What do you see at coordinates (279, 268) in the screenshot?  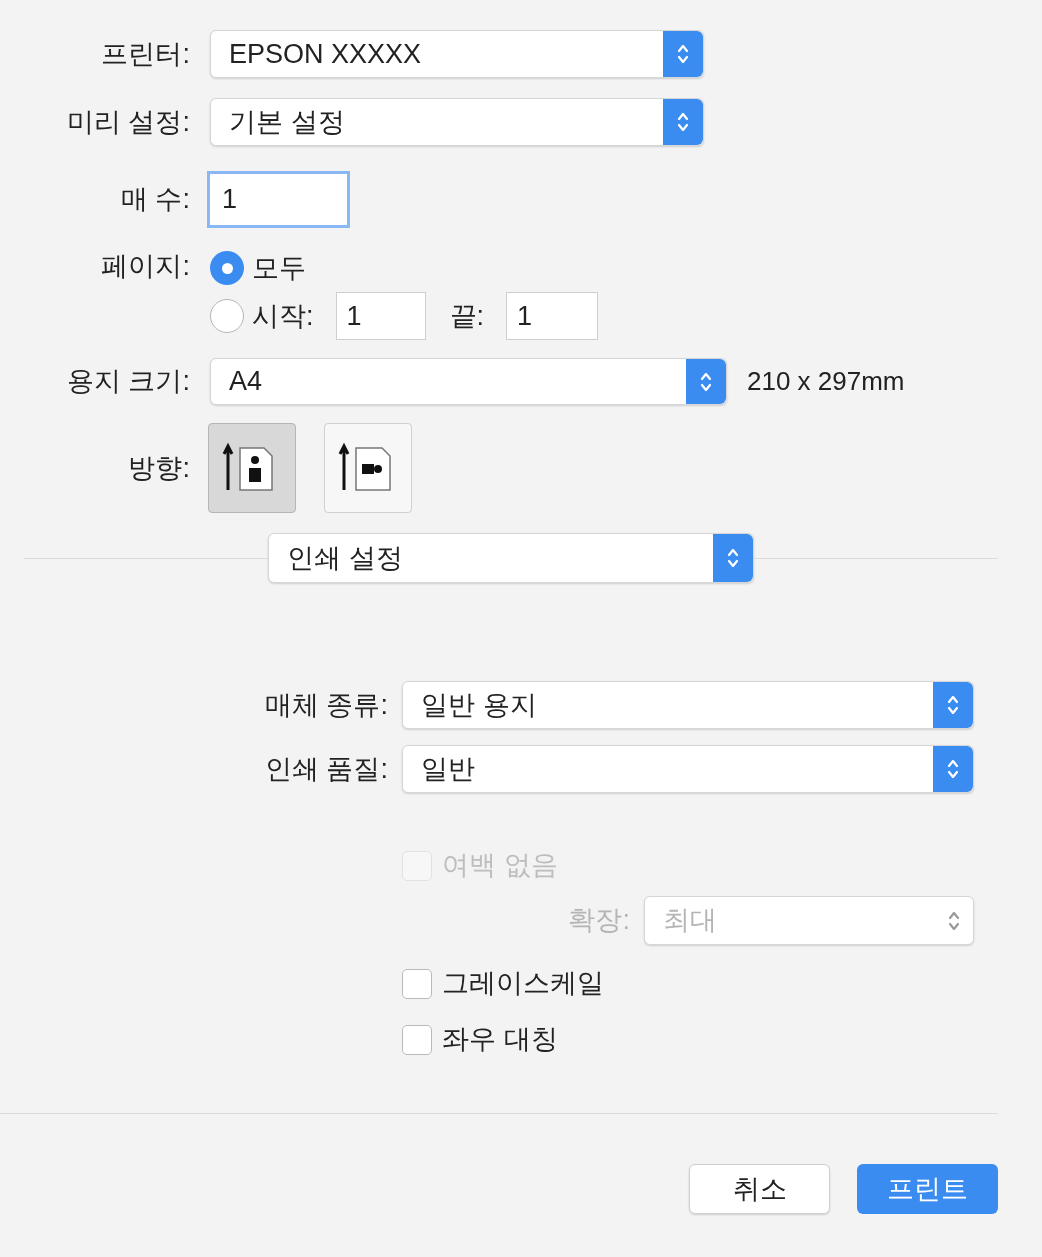 I see `radio-label: 모두` at bounding box center [279, 268].